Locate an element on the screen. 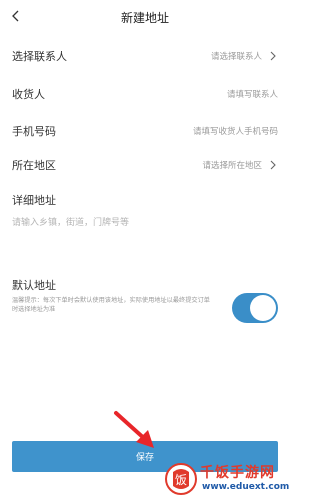  chevron-left-icon is located at coordinates (15, 16).